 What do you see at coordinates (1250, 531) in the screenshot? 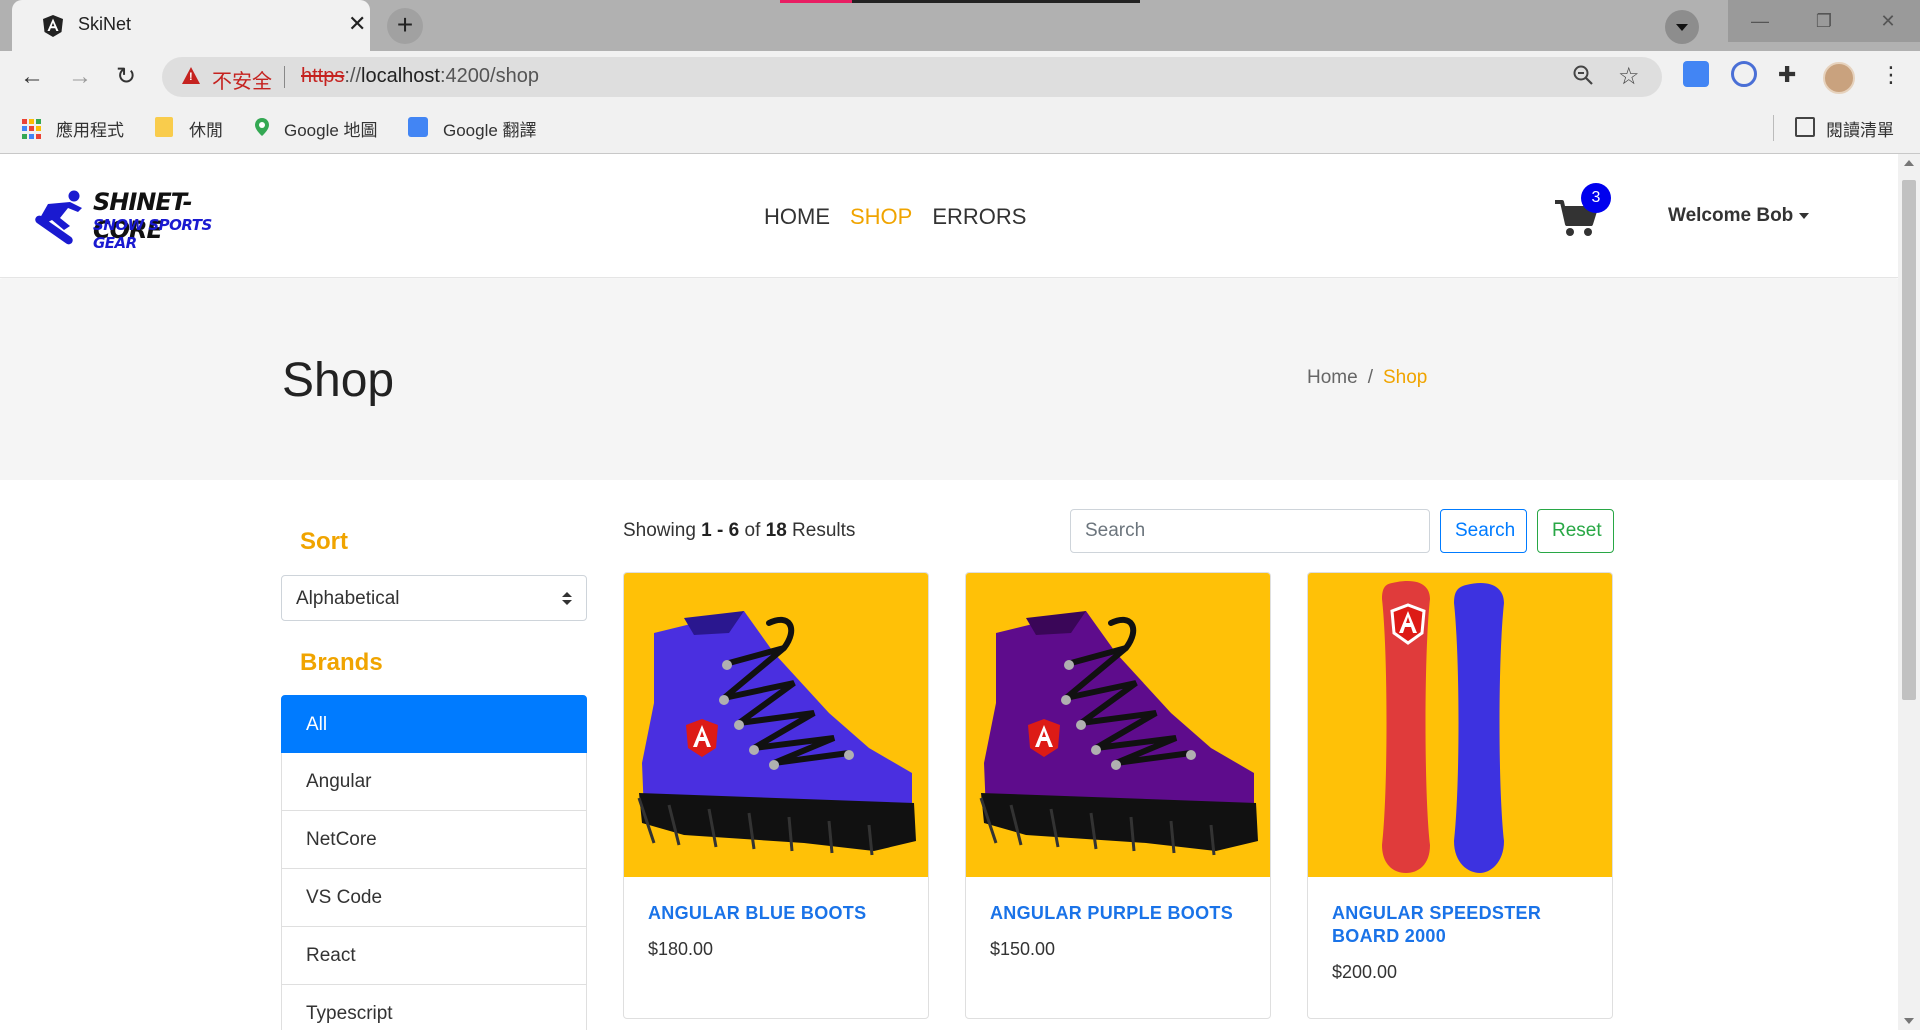
I see `search-input` at bounding box center [1250, 531].